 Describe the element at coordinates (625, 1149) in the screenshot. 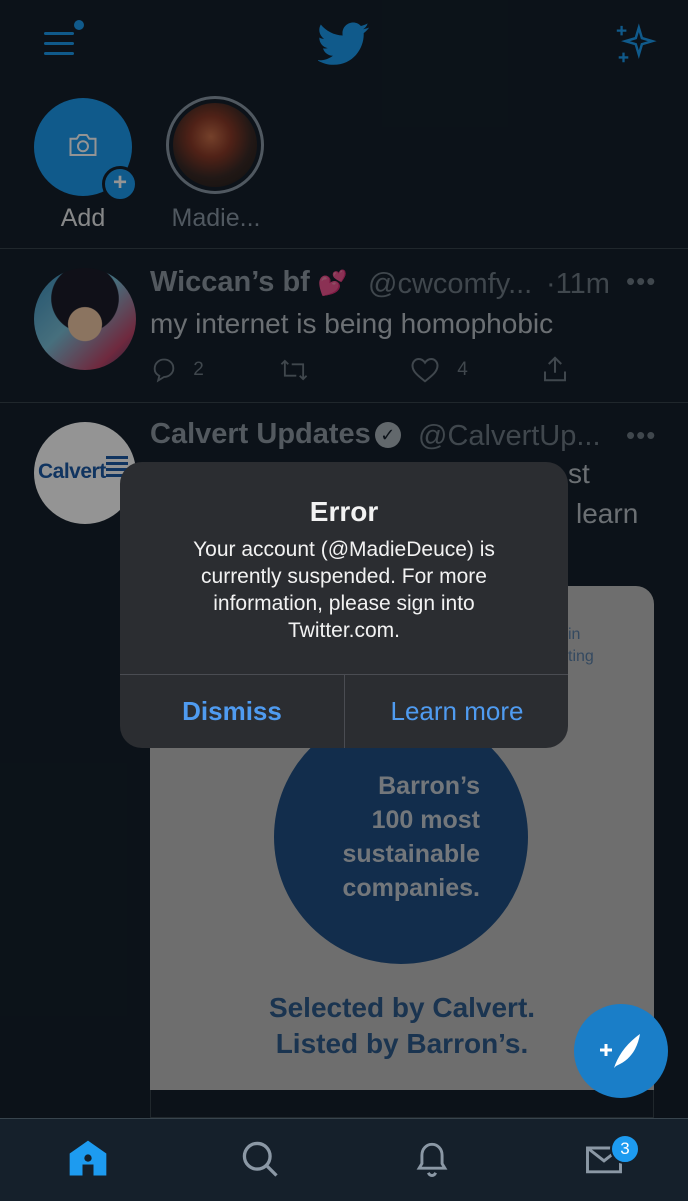

I see `messages-badge: 3` at that location.